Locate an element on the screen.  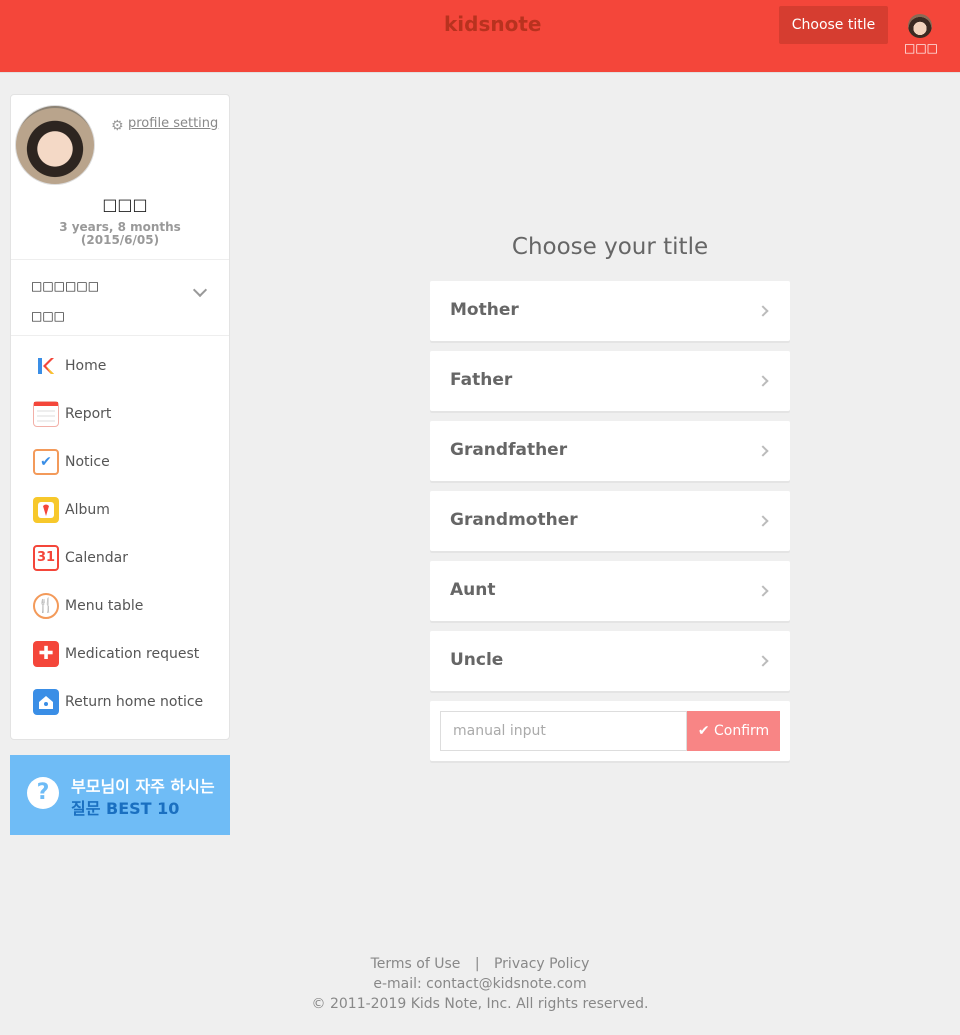
footer-links: Terms of Use | Privacy Policy is located at coordinates (480, 964).